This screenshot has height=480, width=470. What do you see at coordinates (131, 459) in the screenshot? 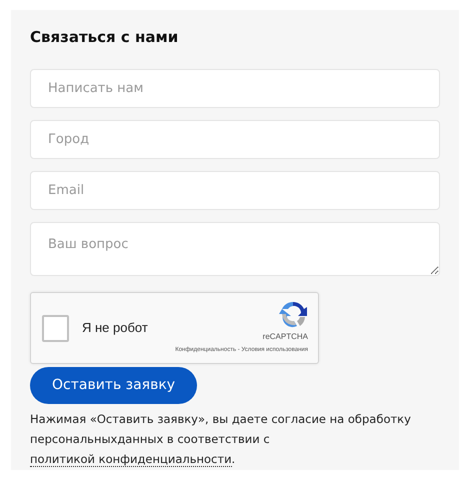
I see `privacy-policy-link: политикой конфиденциальности` at bounding box center [131, 459].